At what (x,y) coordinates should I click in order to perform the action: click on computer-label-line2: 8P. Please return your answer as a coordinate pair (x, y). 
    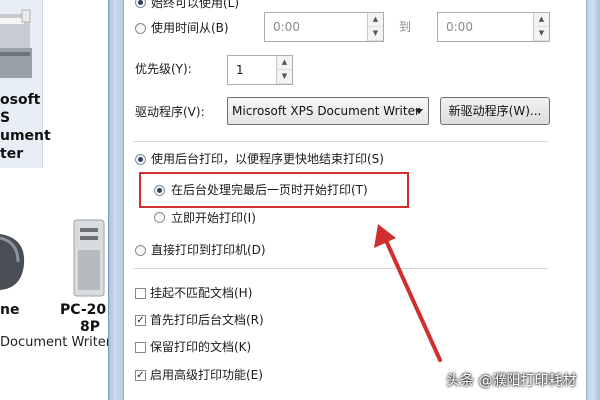
    Looking at the image, I should click on (90, 327).